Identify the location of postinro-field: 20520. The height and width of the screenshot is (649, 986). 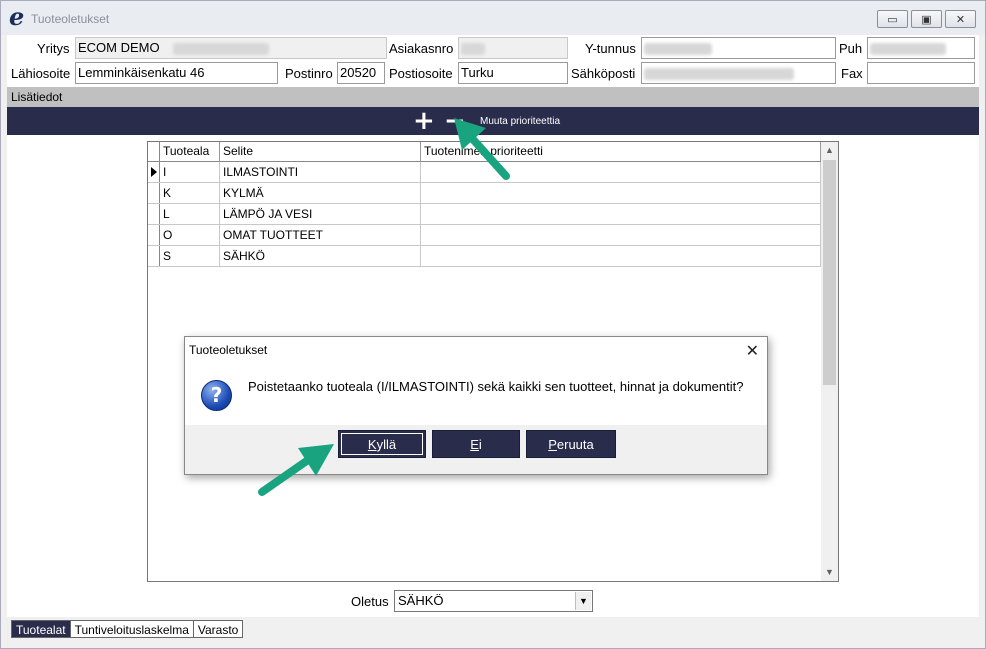
(361, 73).